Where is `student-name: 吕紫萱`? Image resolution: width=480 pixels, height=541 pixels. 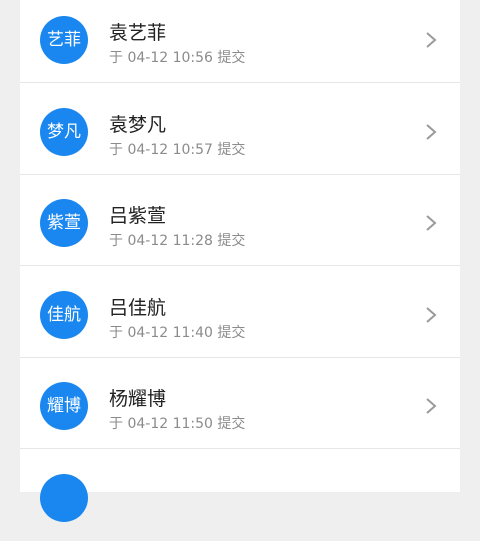 student-name: 吕紫萱 is located at coordinates (138, 216).